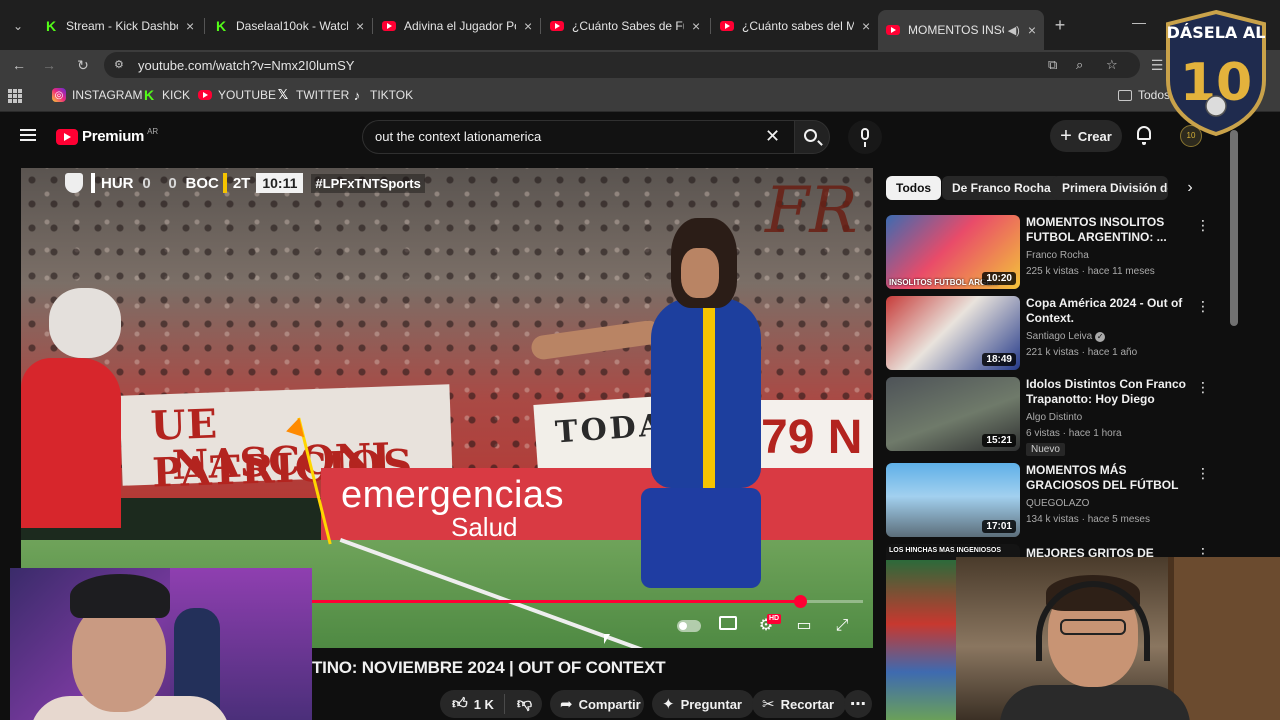  What do you see at coordinates (999, 359) in the screenshot?
I see `video-duration: 18:49` at bounding box center [999, 359].